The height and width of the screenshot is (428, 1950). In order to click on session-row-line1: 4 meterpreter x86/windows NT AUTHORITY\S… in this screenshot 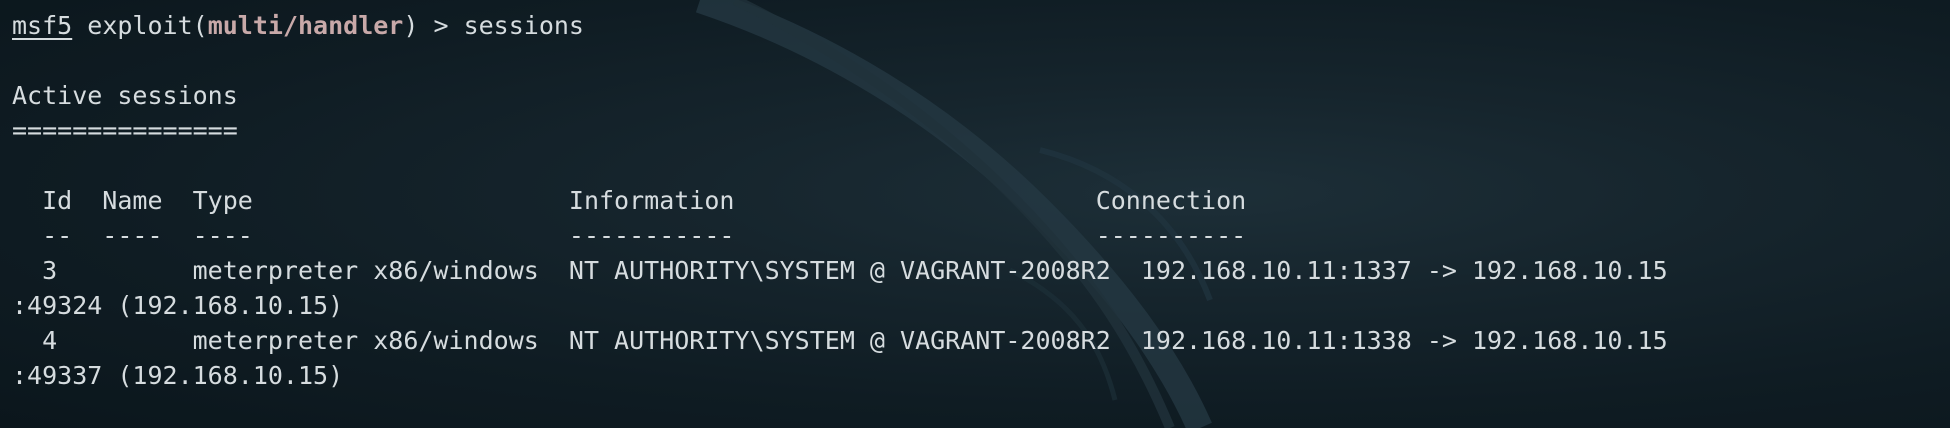, I will do `click(840, 340)`.